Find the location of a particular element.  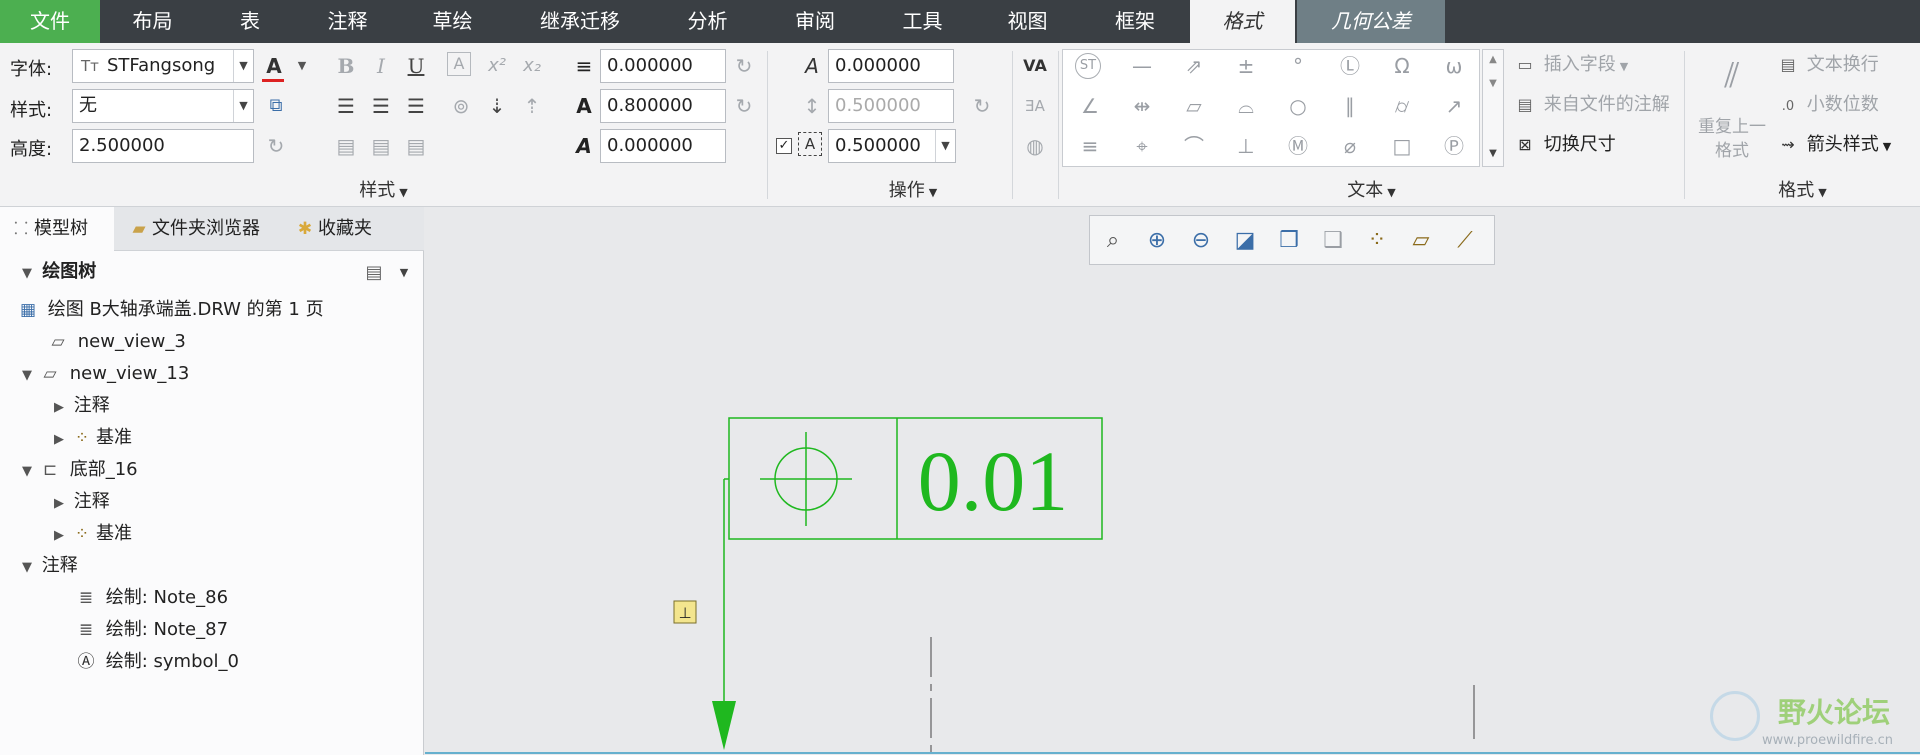

align-bottom-icon: ⇣ is located at coordinates (497, 106).